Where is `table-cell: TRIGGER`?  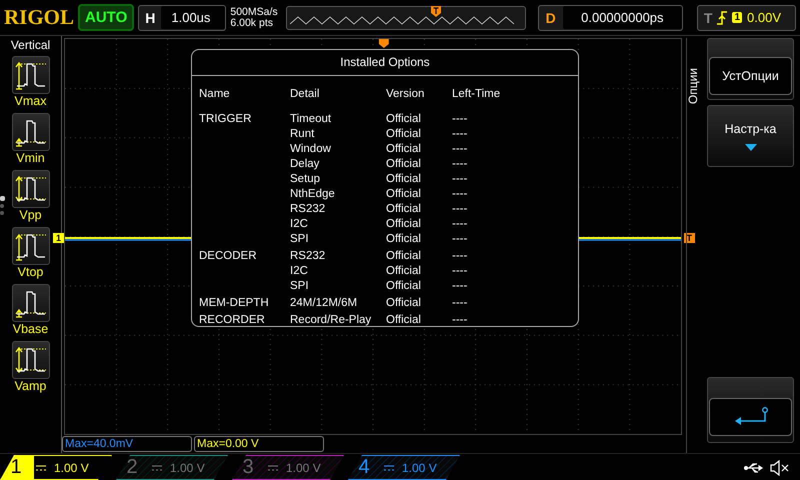
table-cell: TRIGGER is located at coordinates (225, 119).